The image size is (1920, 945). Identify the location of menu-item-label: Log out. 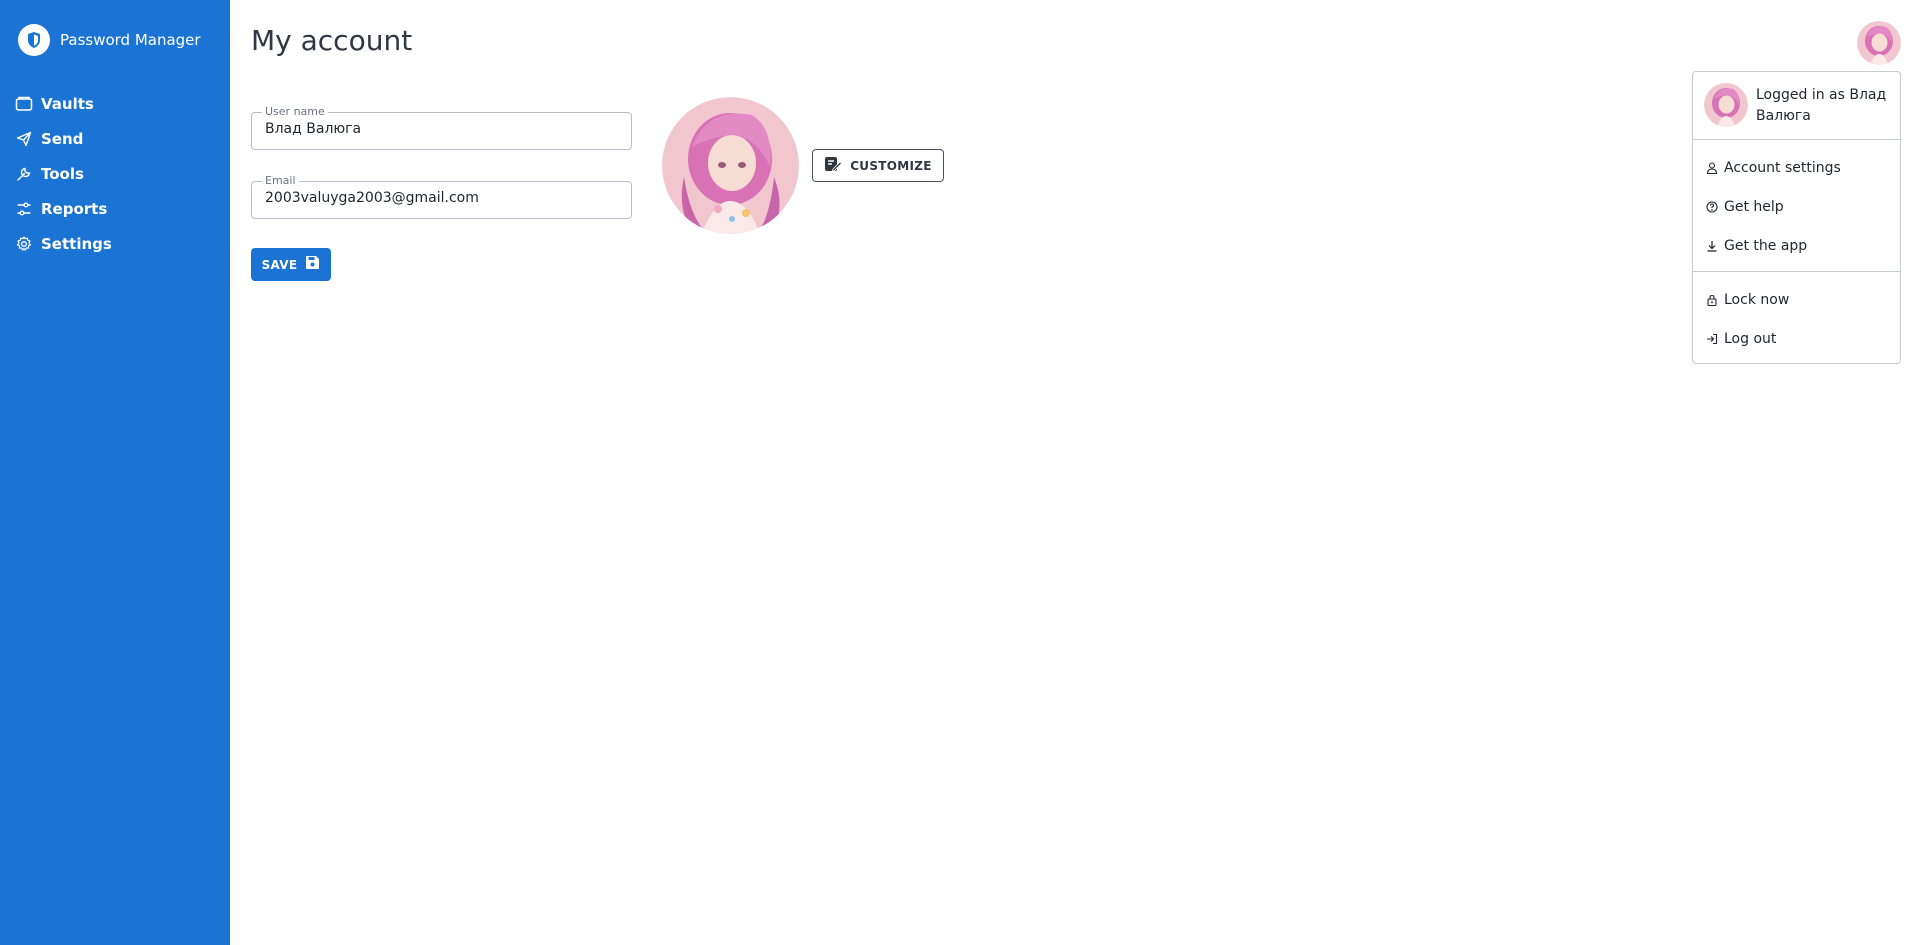
(1750, 339).